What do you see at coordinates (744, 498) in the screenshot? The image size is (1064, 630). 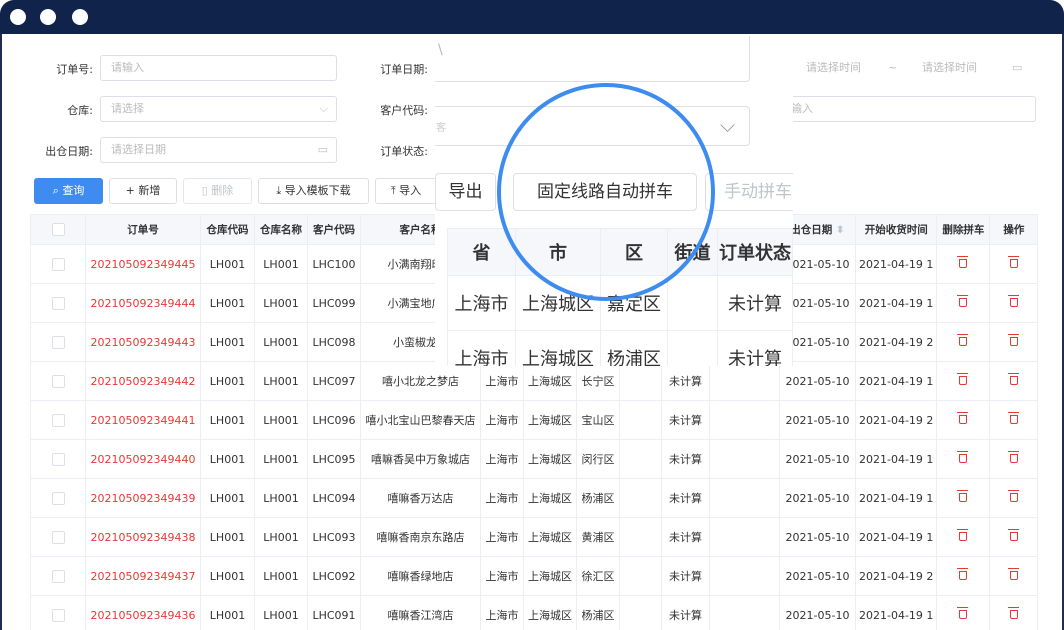 I see `blank-cell` at bounding box center [744, 498].